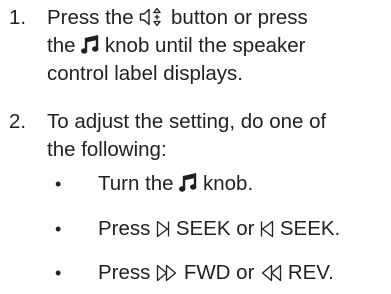  What do you see at coordinates (152, 17) in the screenshot?
I see `speaker-control-icon` at bounding box center [152, 17].